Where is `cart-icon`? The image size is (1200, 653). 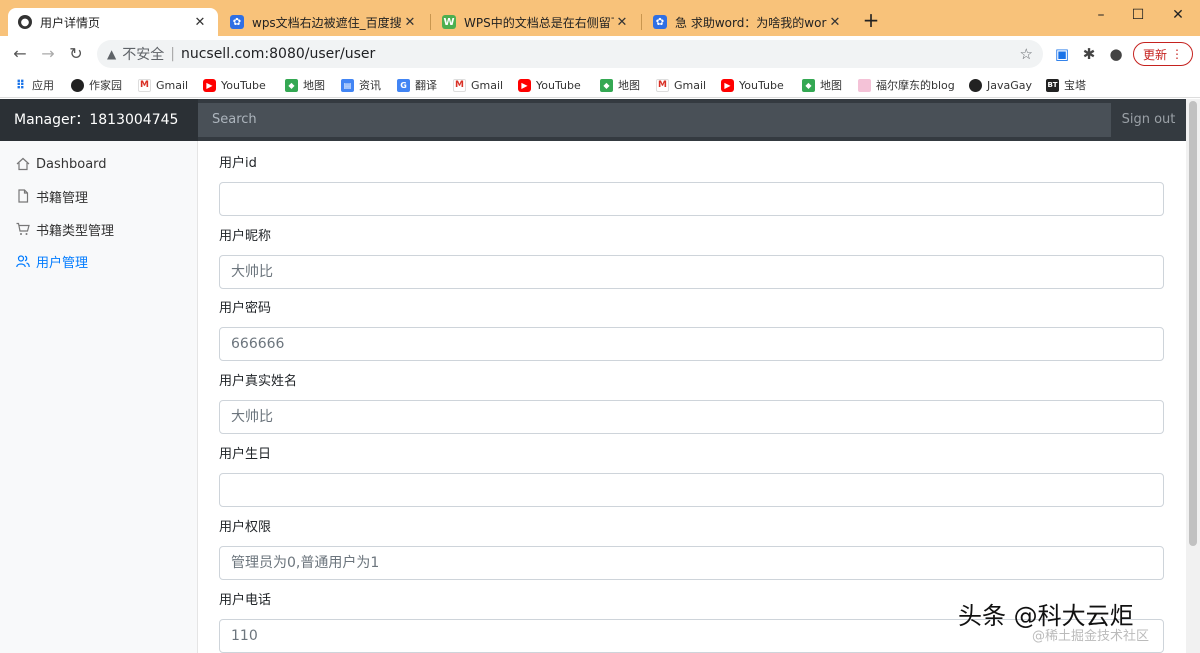 cart-icon is located at coordinates (23, 229).